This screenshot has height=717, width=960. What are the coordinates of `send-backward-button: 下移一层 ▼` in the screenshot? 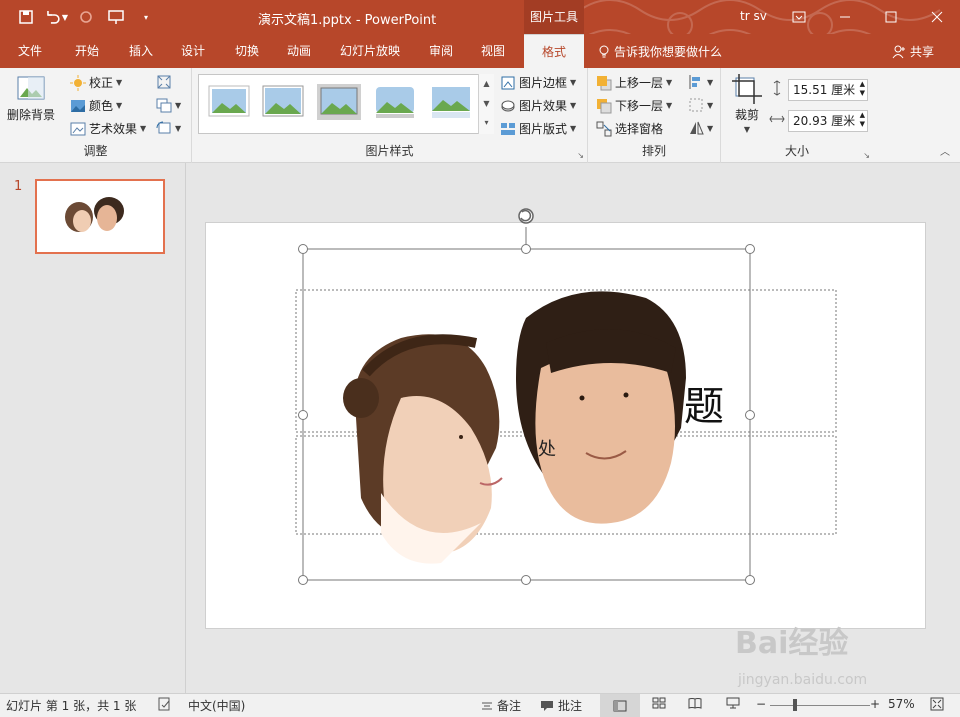 It's located at (634, 105).